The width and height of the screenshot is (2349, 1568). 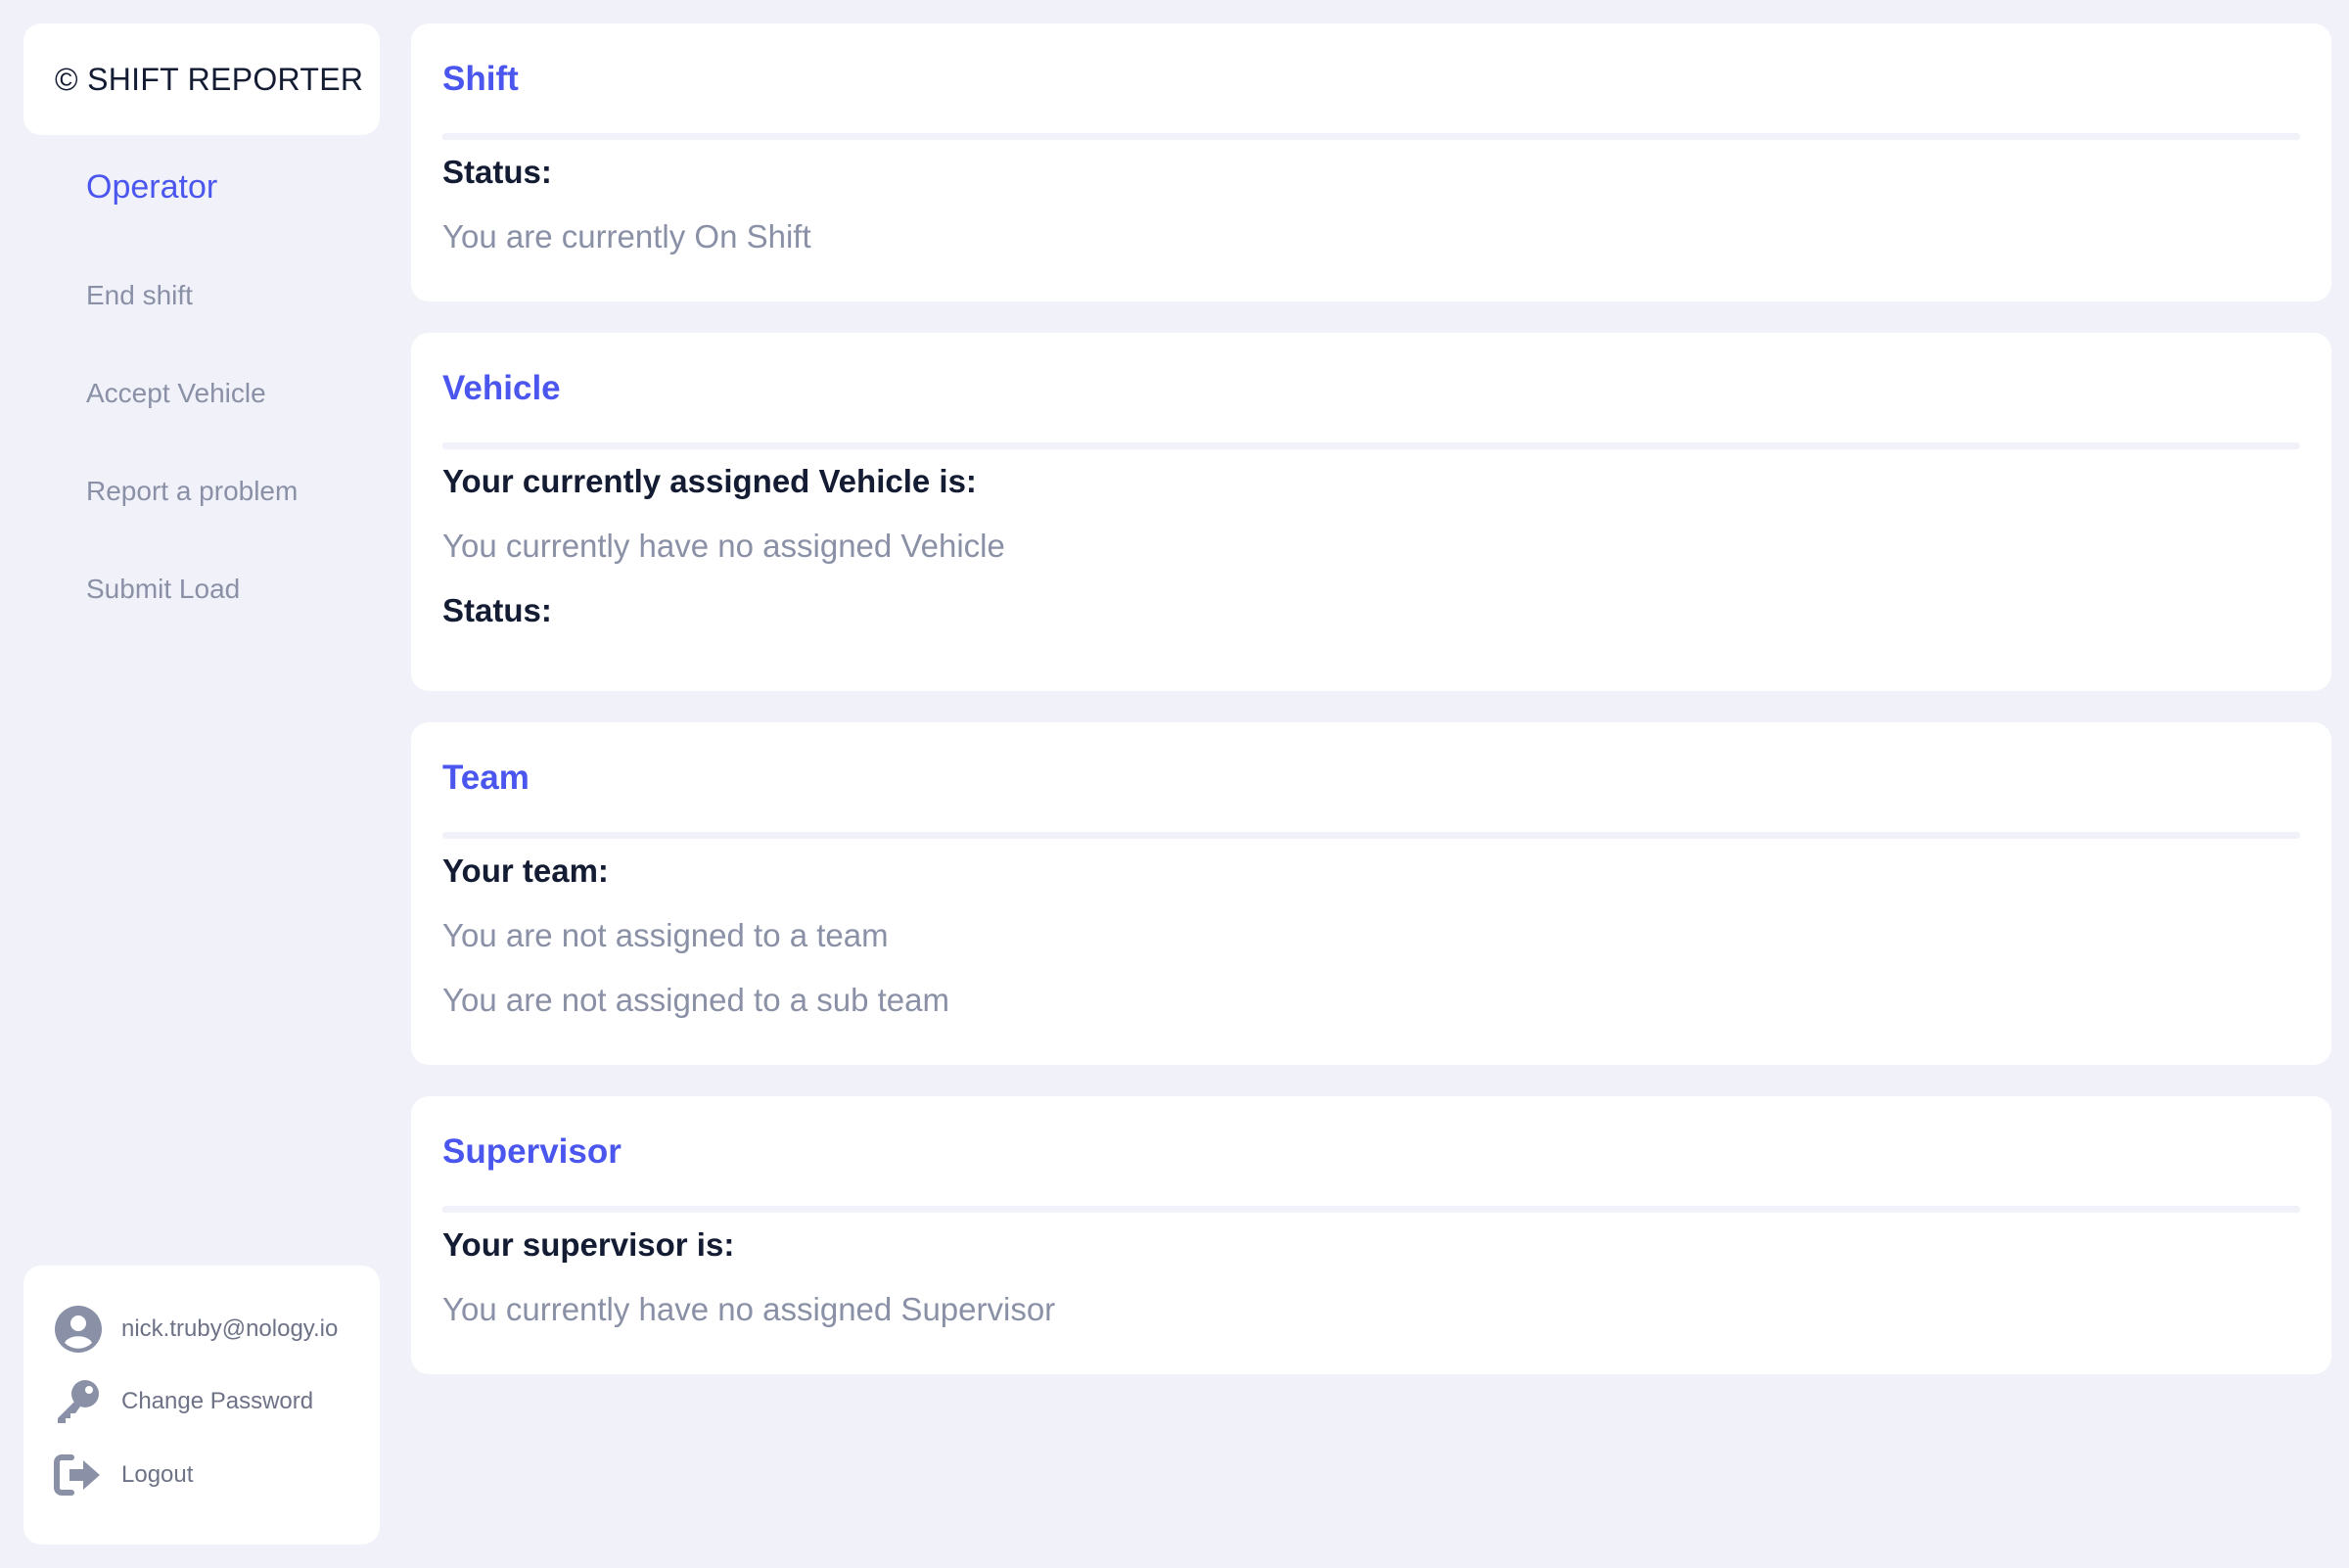 I want to click on logout-row: Logout, so click(x=123, y=1475).